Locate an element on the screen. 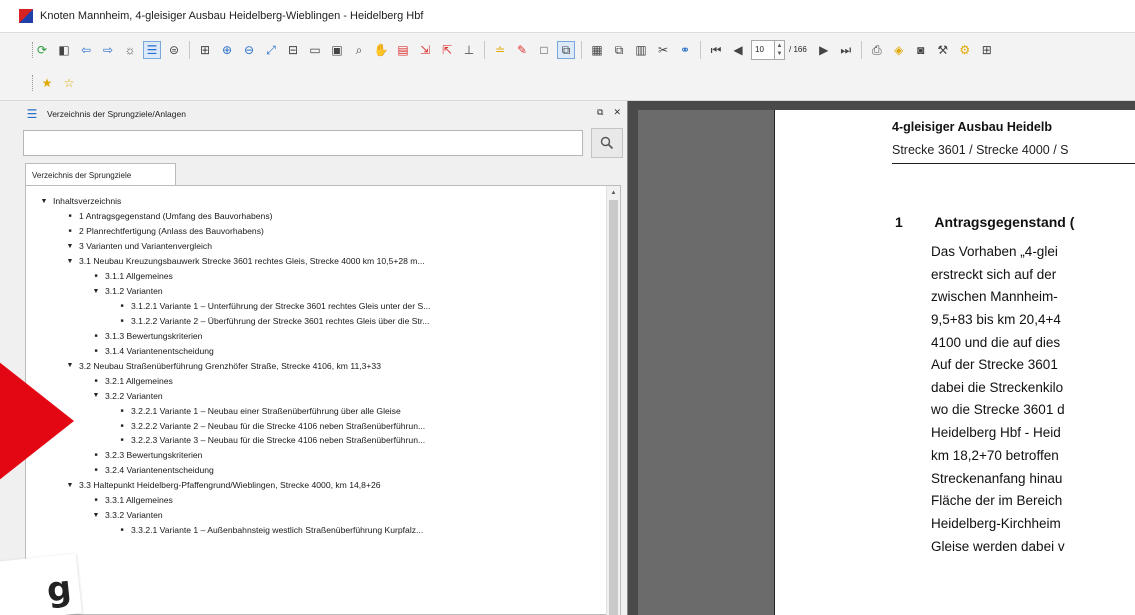 This screenshot has height=615, width=1135. fit-page-icon: ▭ is located at coordinates (315, 50).